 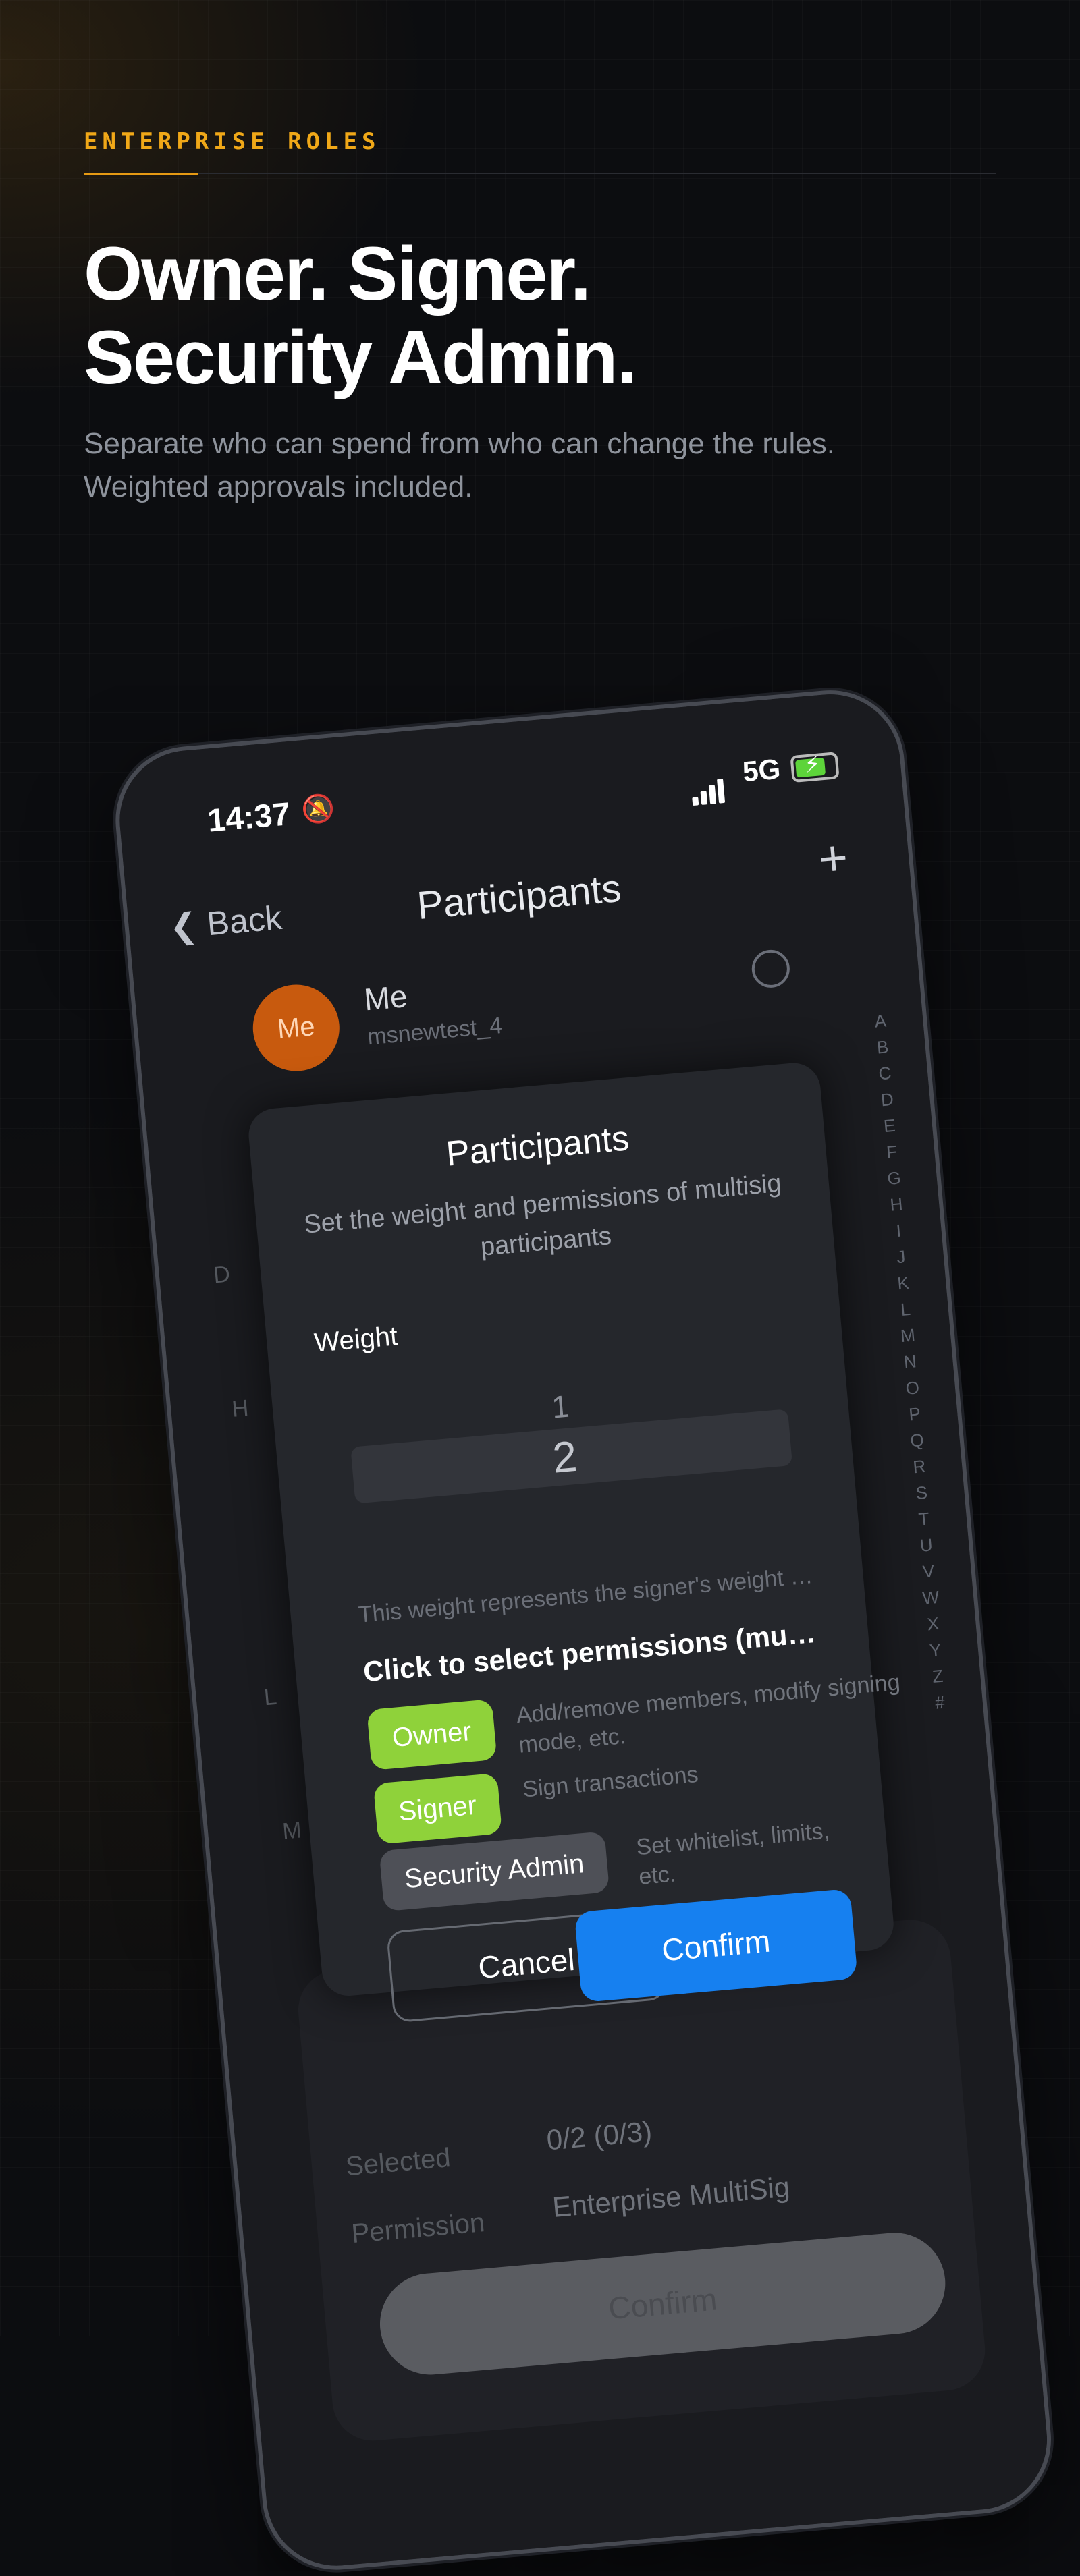 I want to click on section-letter-m: M, so click(x=292, y=1831).